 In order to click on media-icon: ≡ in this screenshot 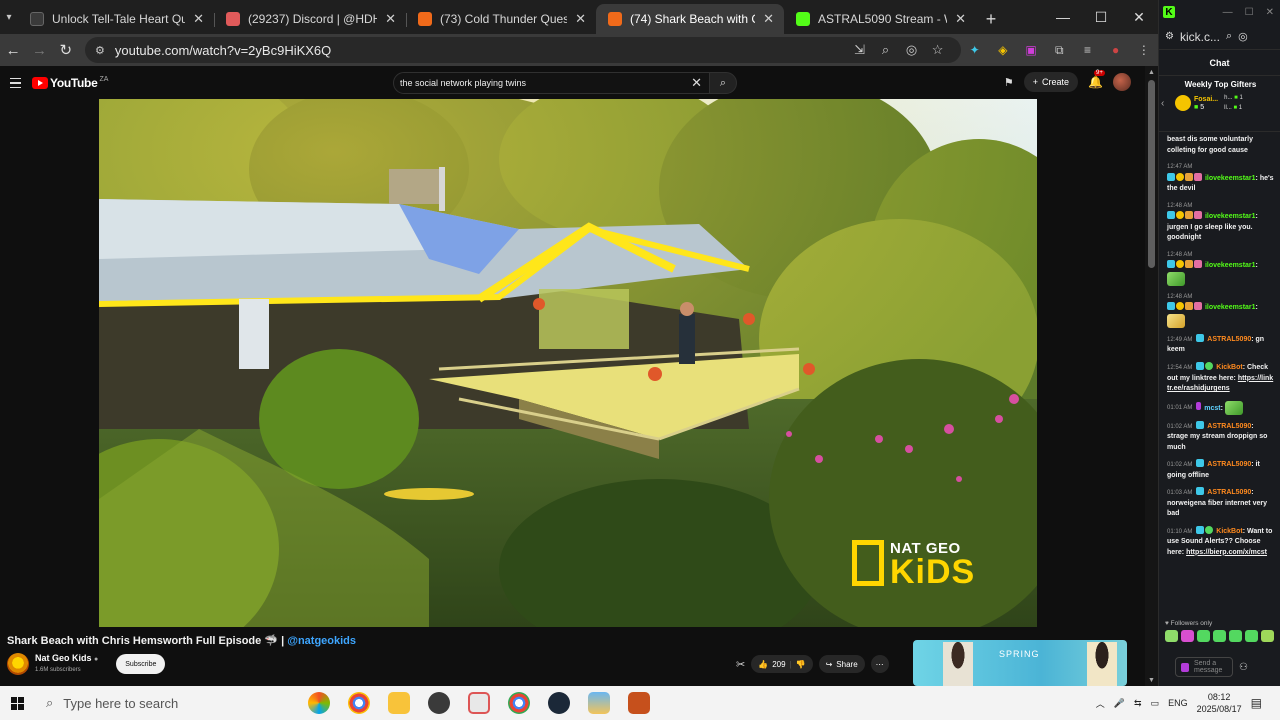, I will do `click(1087, 50)`.